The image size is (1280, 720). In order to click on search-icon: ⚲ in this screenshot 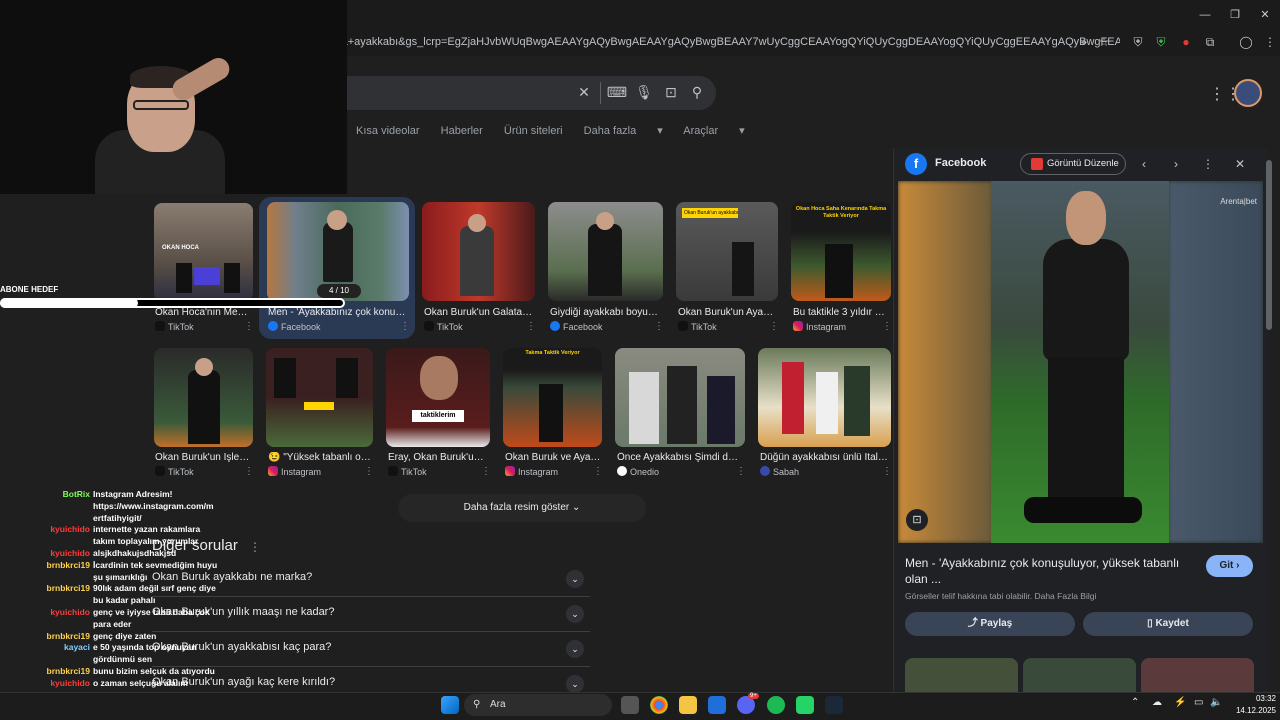, I will do `click(697, 92)`.